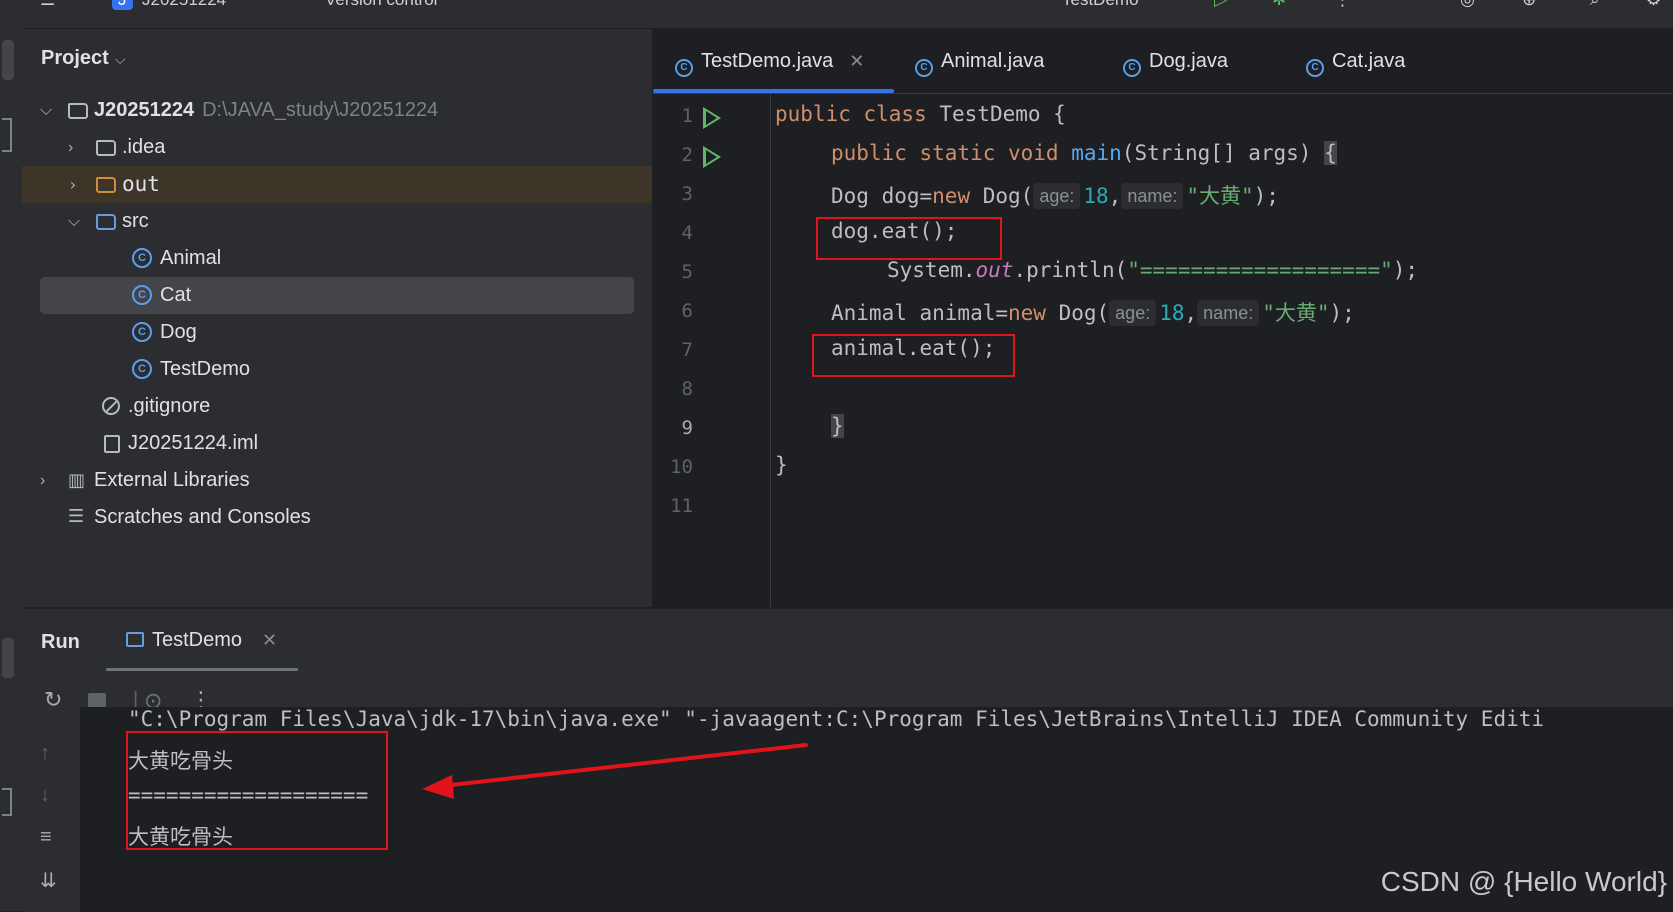  Describe the element at coordinates (1220, 5) in the screenshot. I see `run-icon: ▷` at that location.